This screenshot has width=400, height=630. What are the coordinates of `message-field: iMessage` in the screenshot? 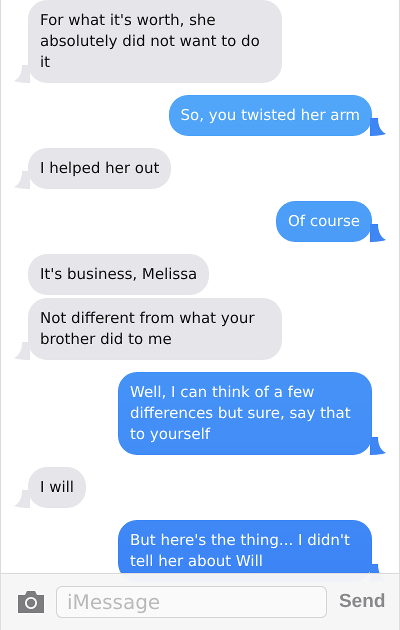 It's located at (191, 602).